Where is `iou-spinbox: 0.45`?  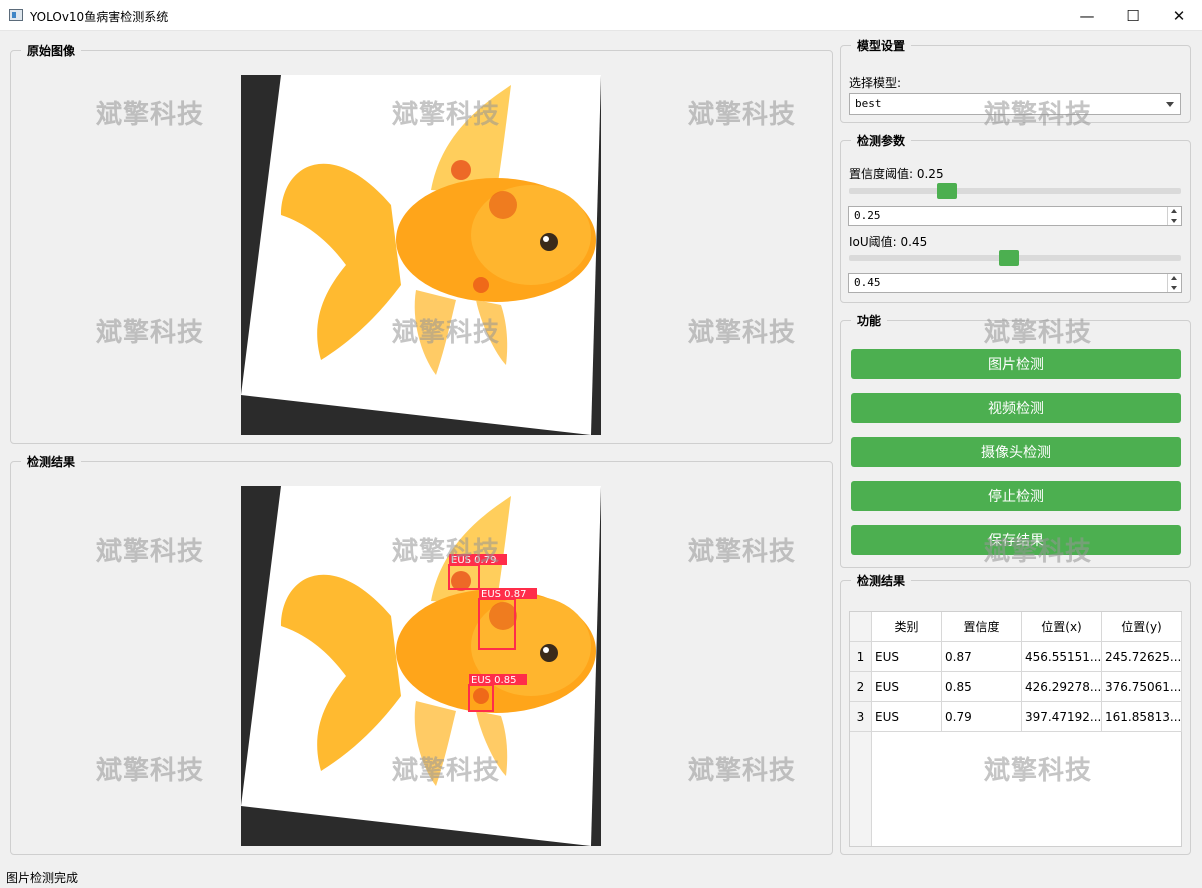
iou-spinbox: 0.45 is located at coordinates (1015, 283).